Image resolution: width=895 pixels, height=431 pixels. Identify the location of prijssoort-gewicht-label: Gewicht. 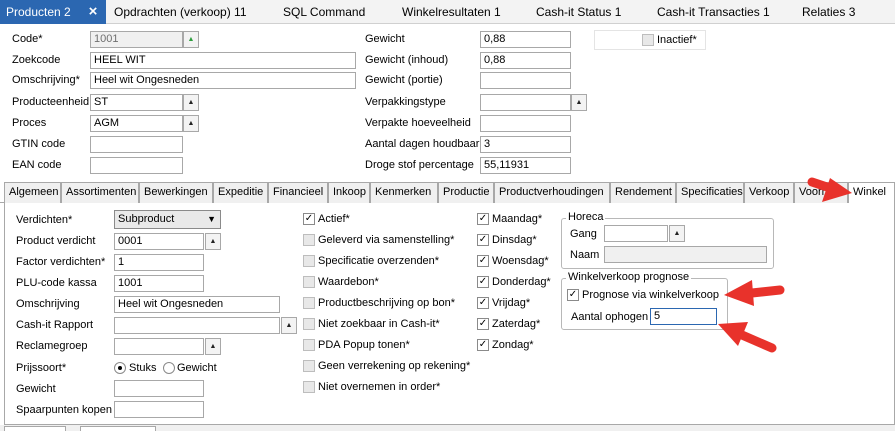
(197, 368).